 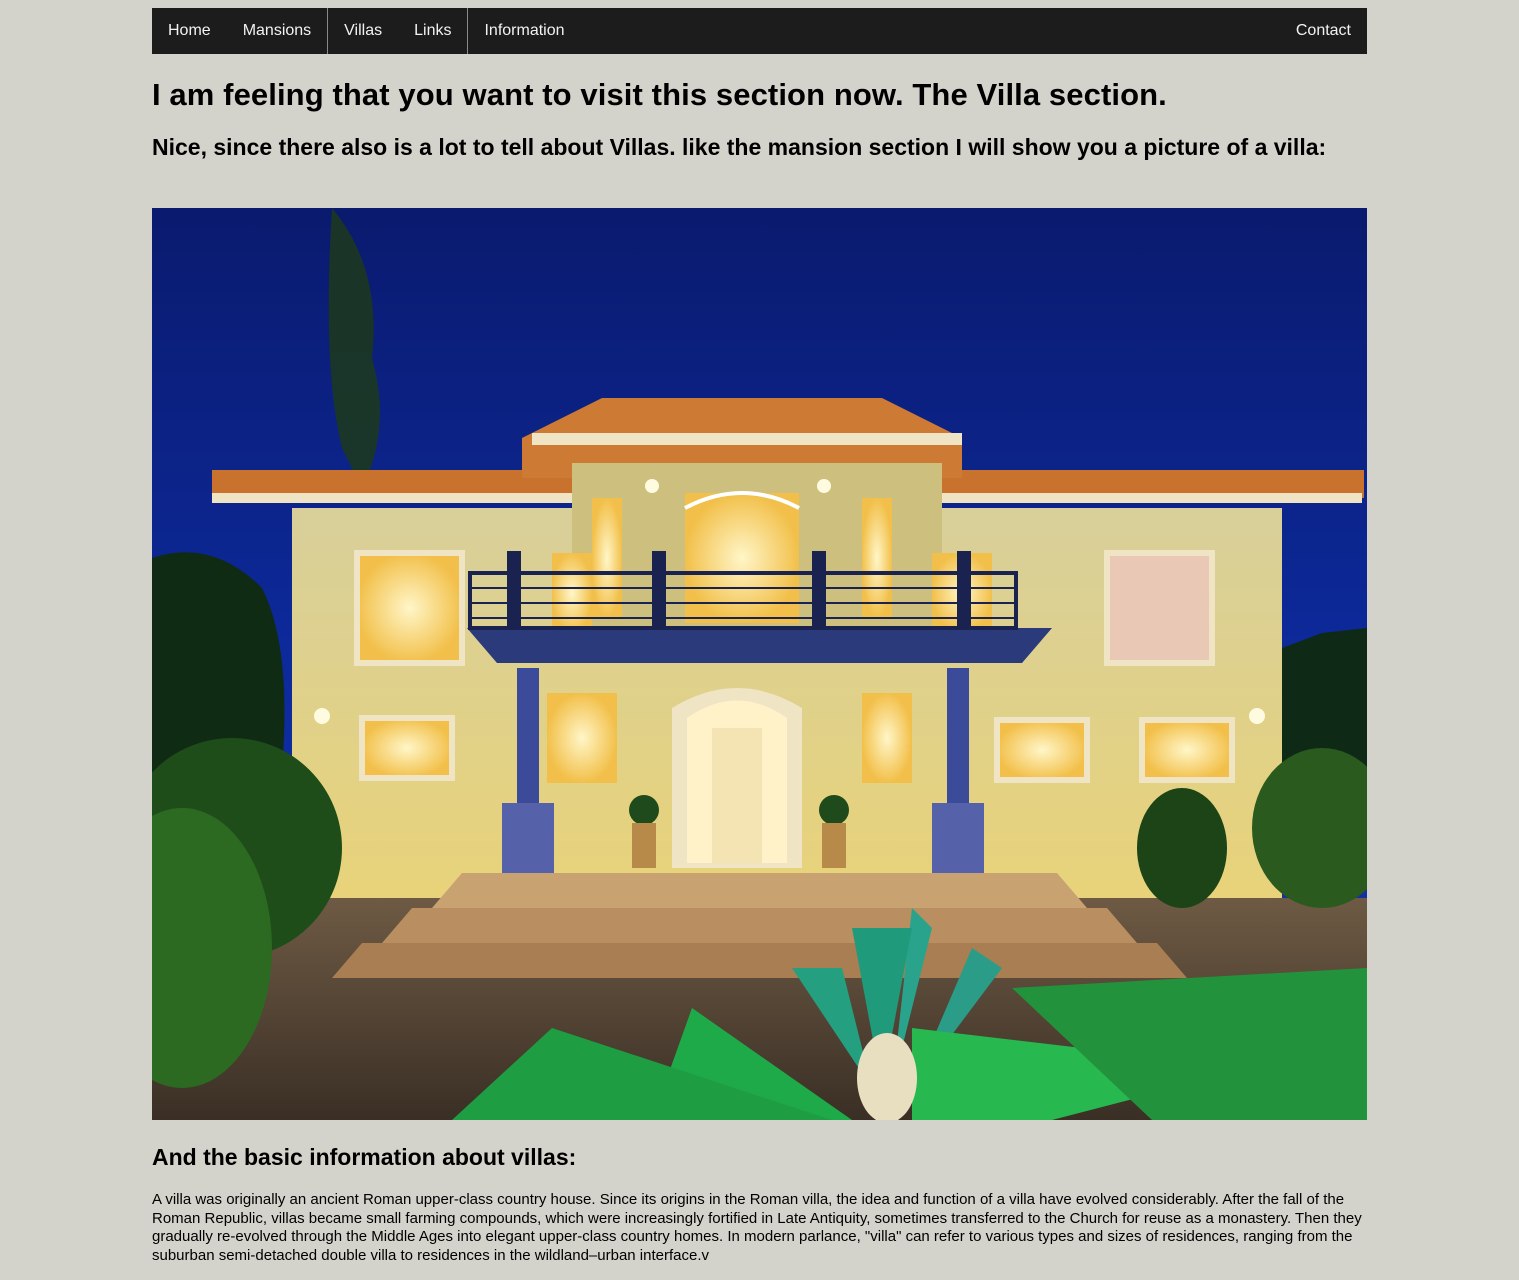 I want to click on nav-home-link: Home, so click(x=189, y=31).